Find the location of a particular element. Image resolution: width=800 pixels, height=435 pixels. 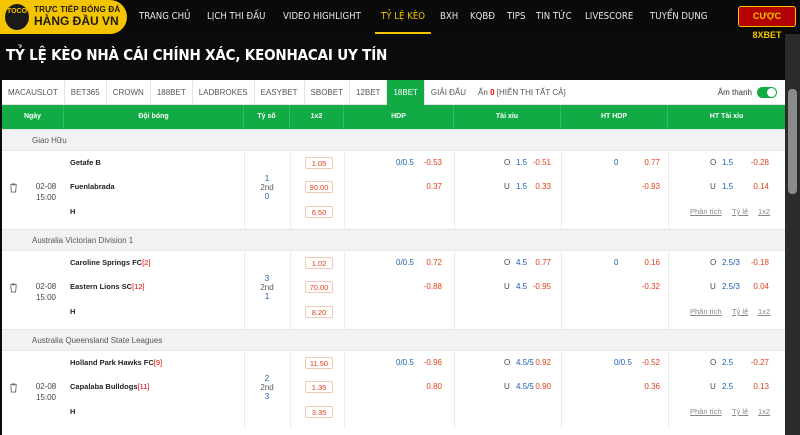

away-team: Fuenlabrada is located at coordinates (92, 186).